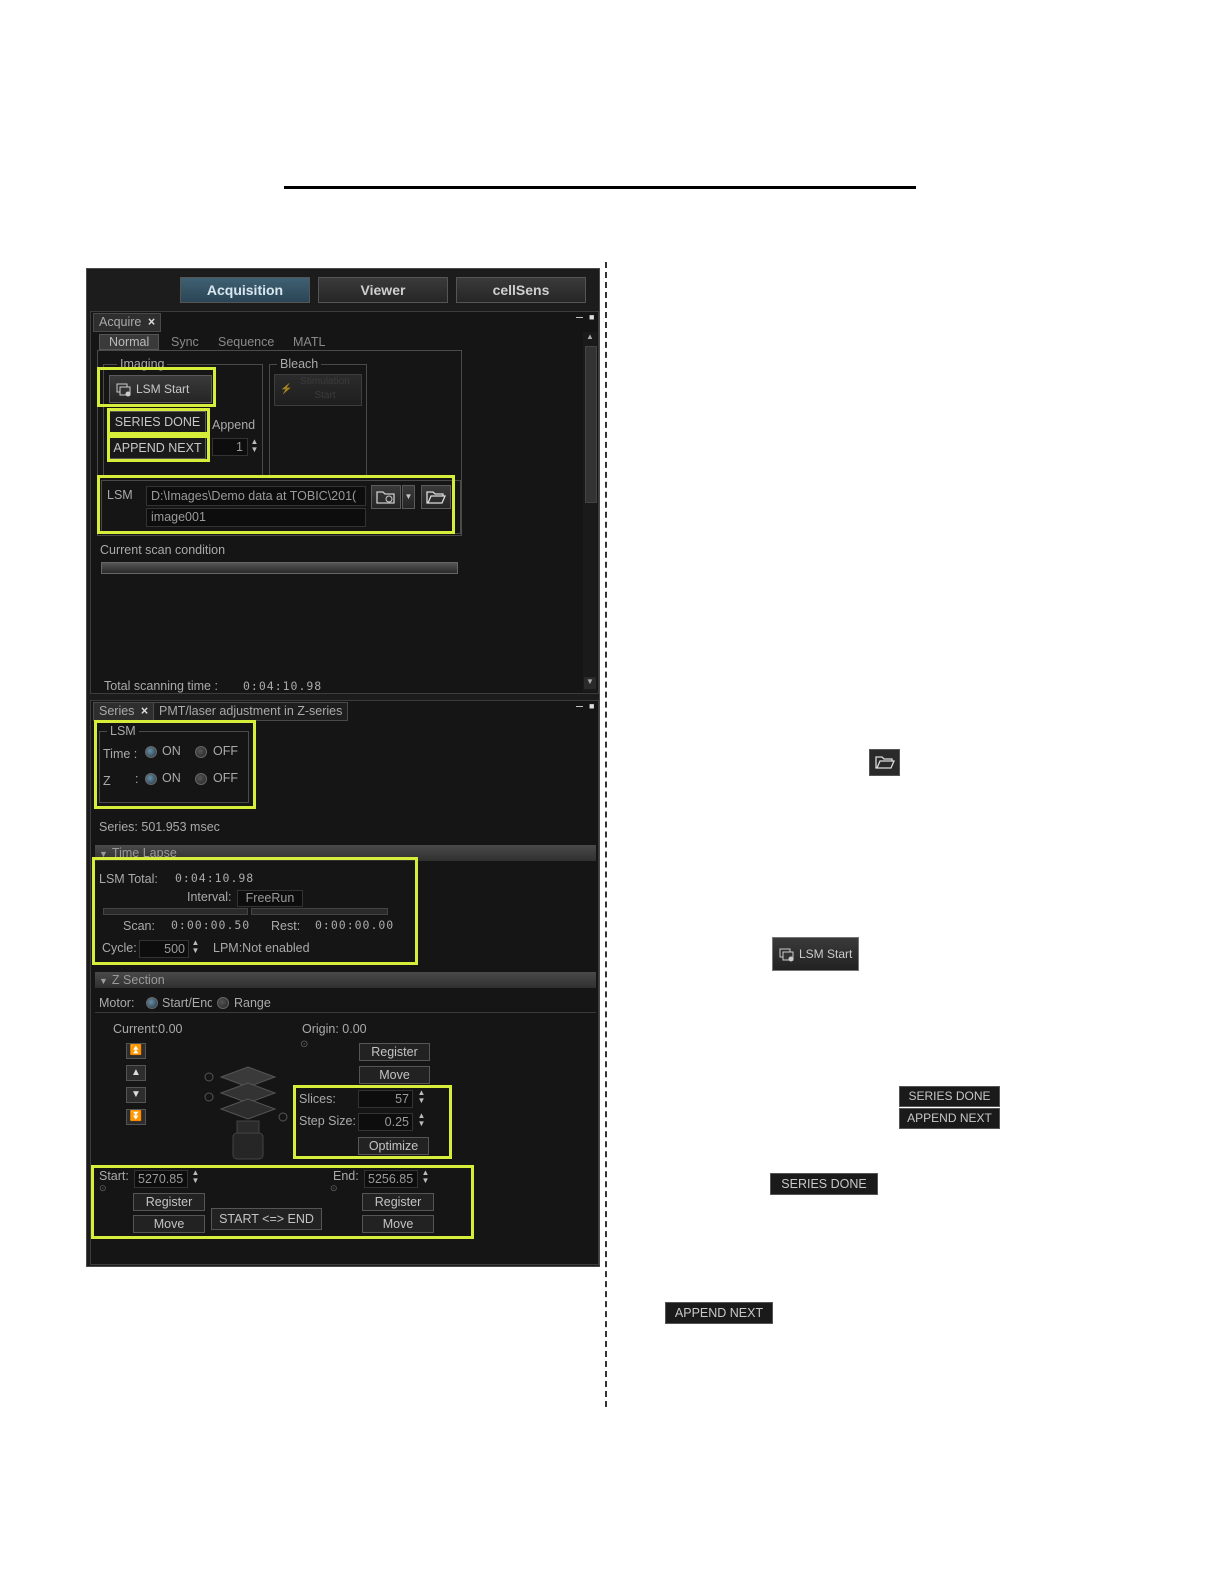 This screenshot has width=1224, height=1584. I want to click on origin-label: Origin: 0.00, so click(334, 1029).